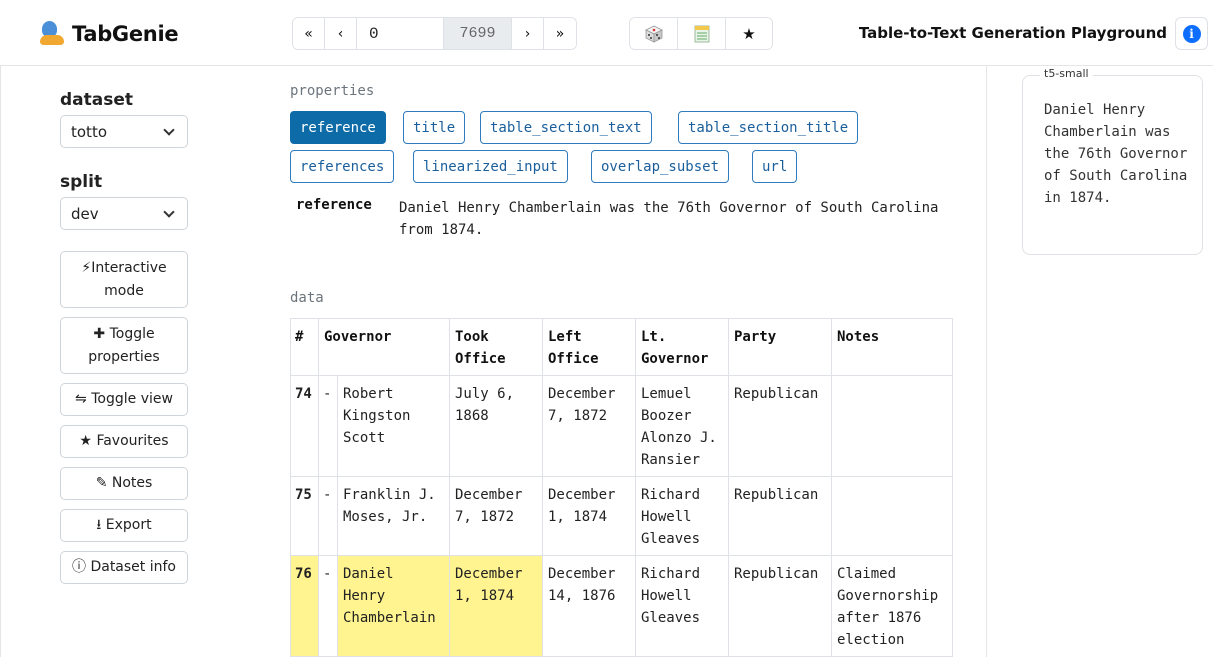 This screenshot has width=1213, height=657. What do you see at coordinates (1066, 73) in the screenshot?
I see `model-name: t5-small` at bounding box center [1066, 73].